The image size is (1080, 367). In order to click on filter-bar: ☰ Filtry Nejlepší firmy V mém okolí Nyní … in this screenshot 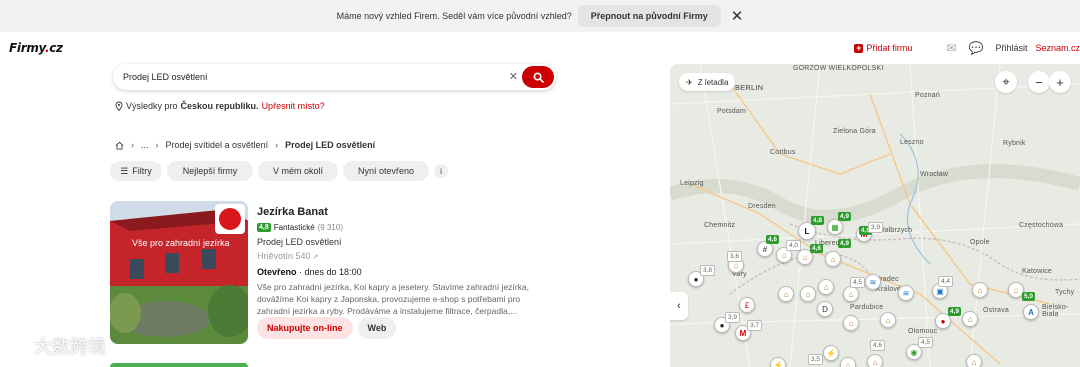, I will do `click(279, 171)`.